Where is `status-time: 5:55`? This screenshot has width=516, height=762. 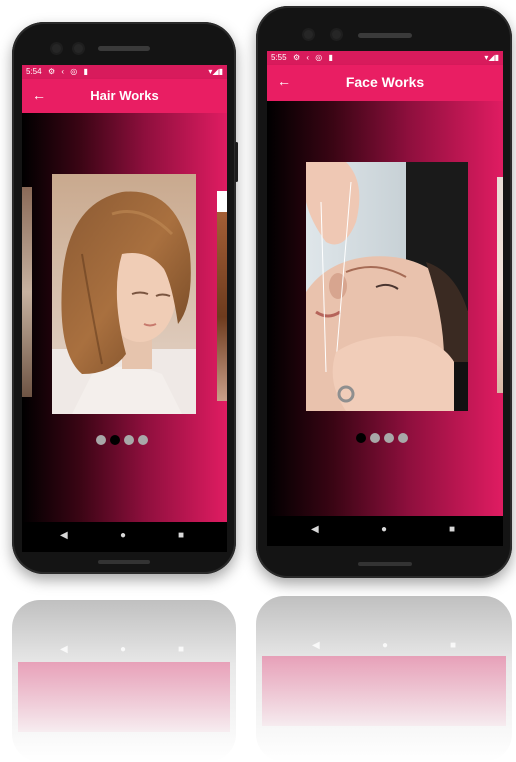 status-time: 5:55 is located at coordinates (279, 57).